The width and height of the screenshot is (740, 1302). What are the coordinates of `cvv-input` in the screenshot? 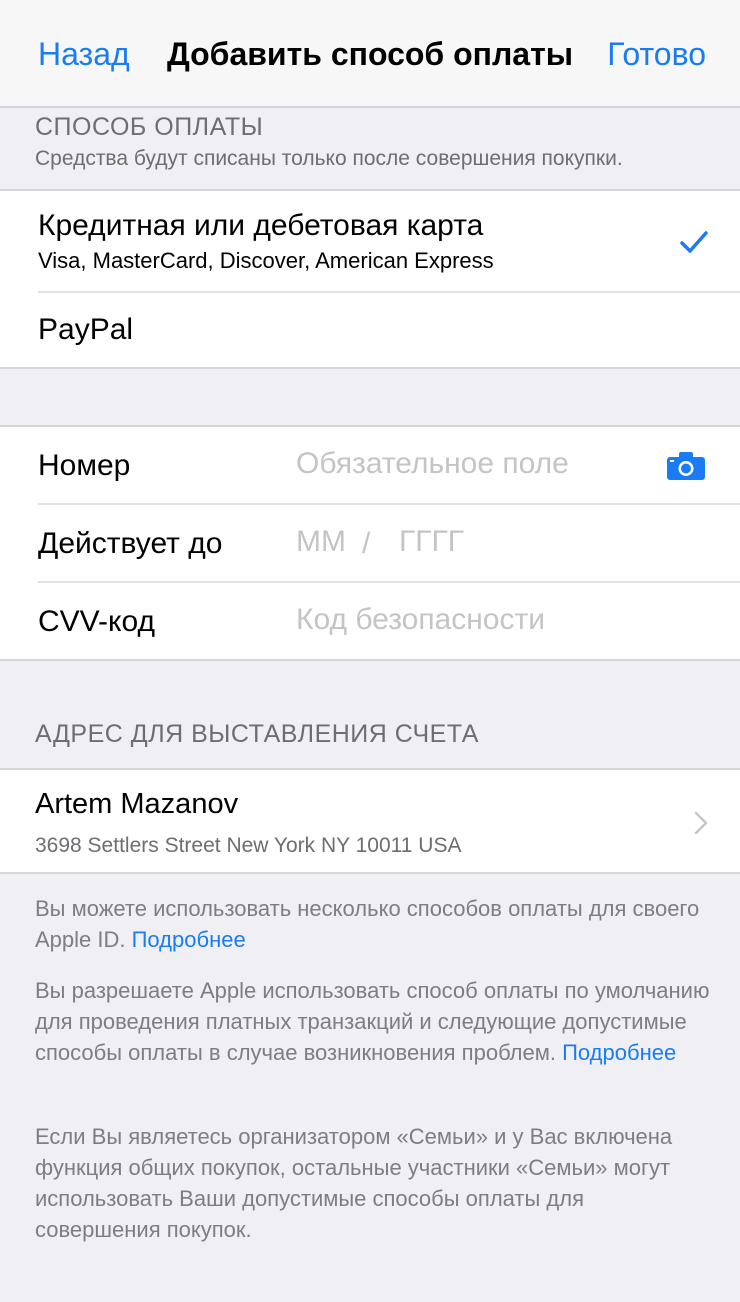 It's located at (486, 620).